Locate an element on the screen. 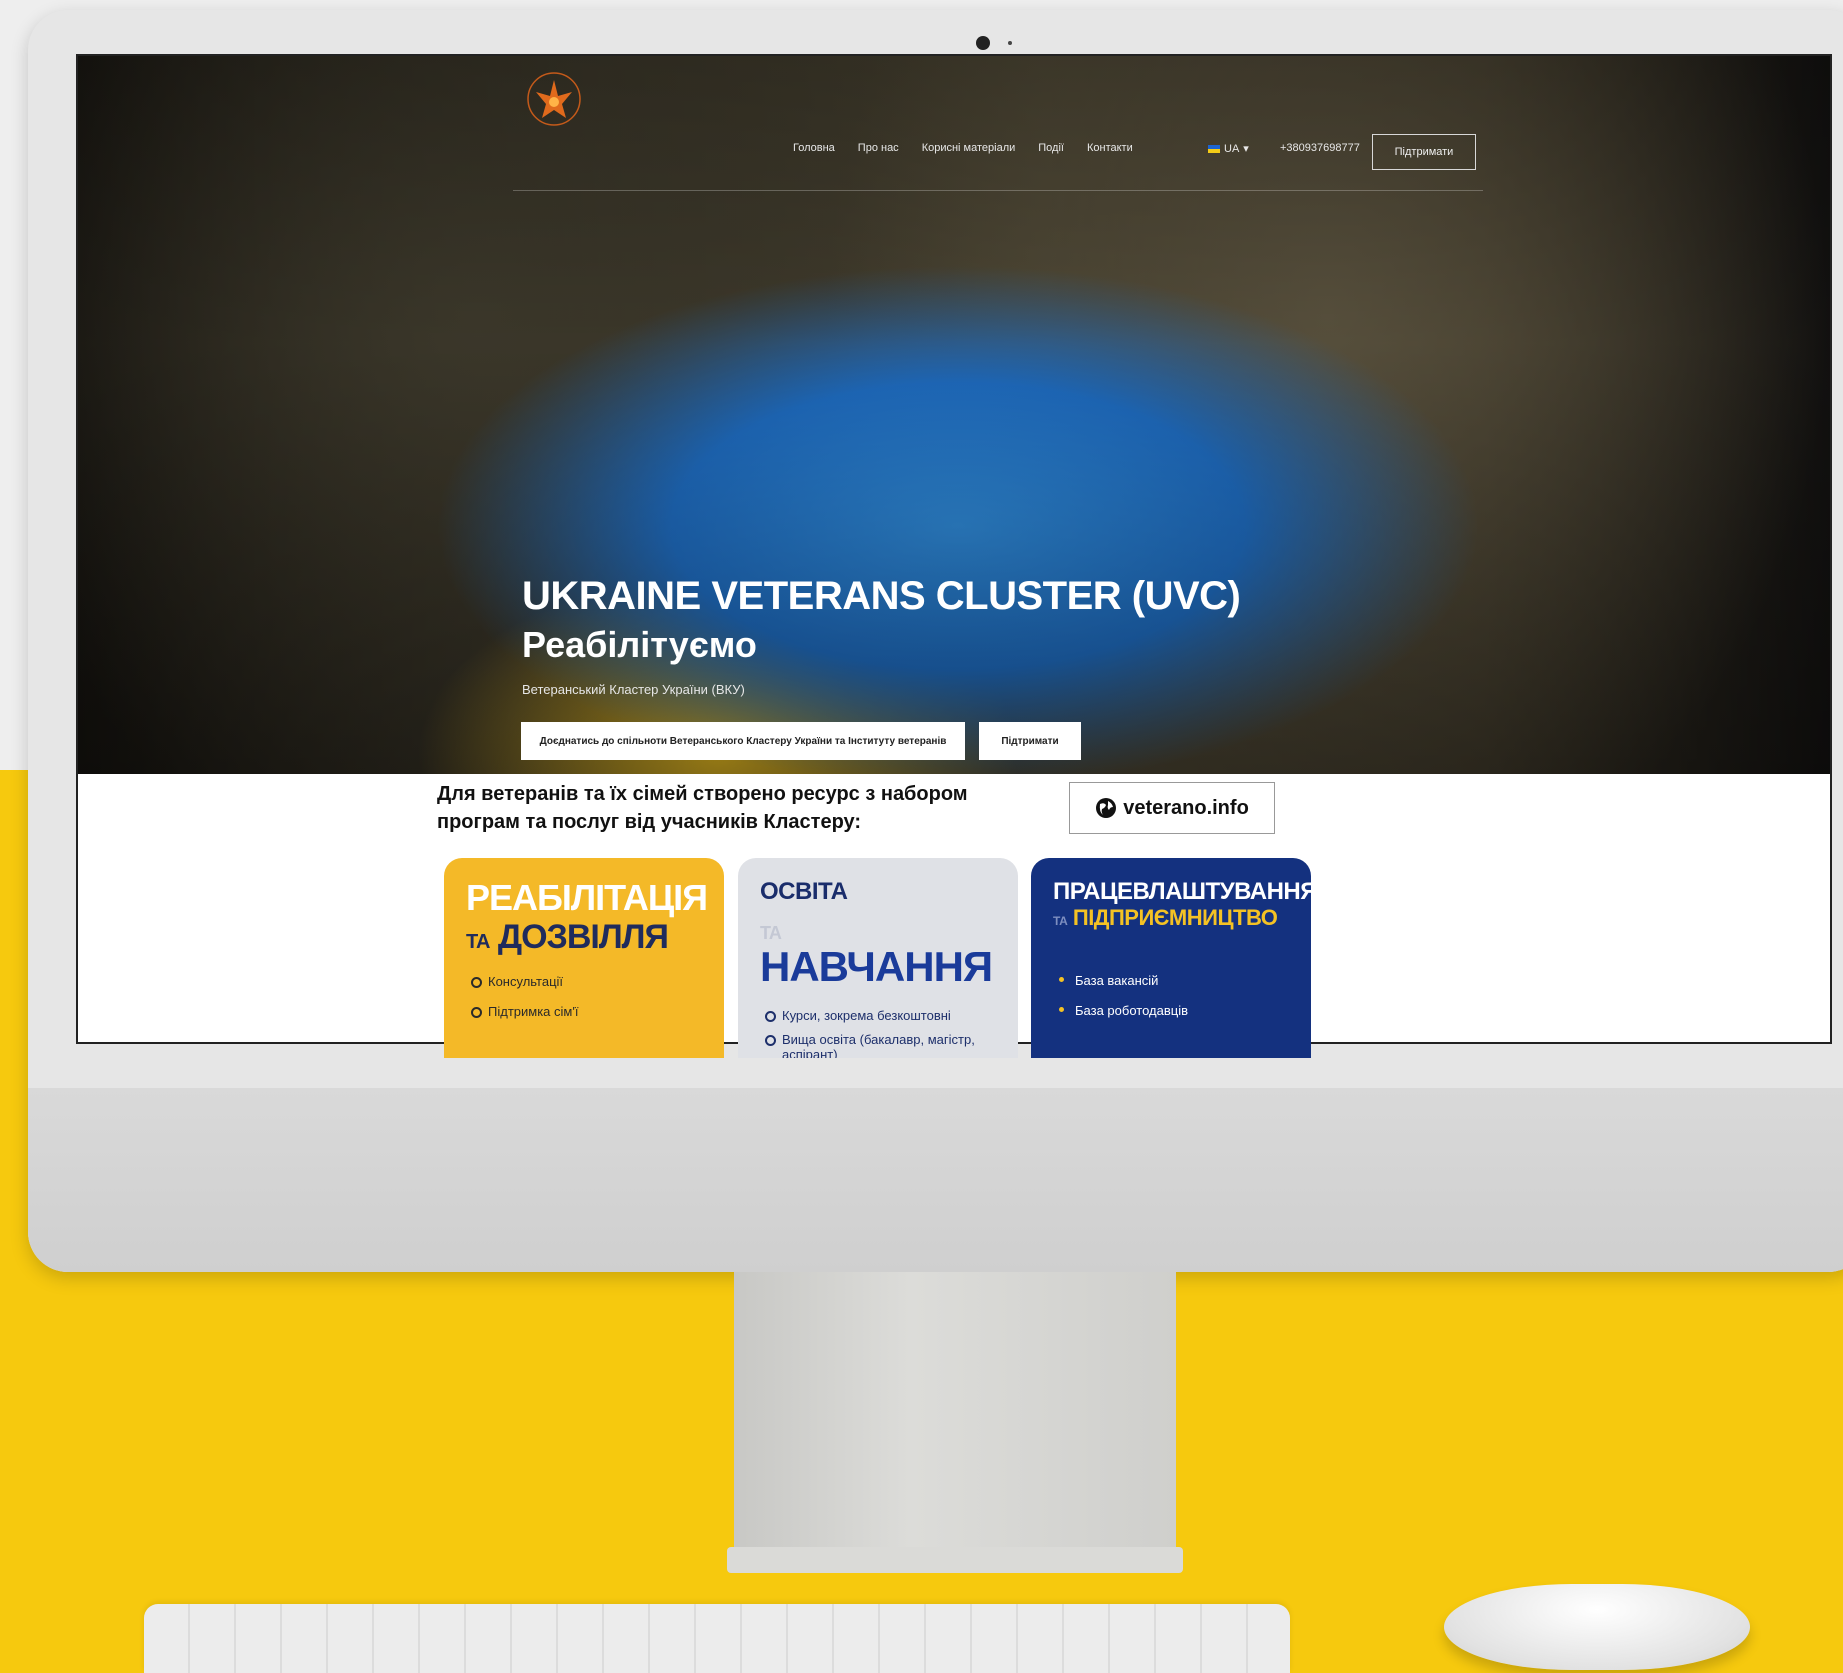 Image resolution: width=1843 pixels, height=1673 pixels. card-list-item: База вакансій is located at coordinates (1171, 981).